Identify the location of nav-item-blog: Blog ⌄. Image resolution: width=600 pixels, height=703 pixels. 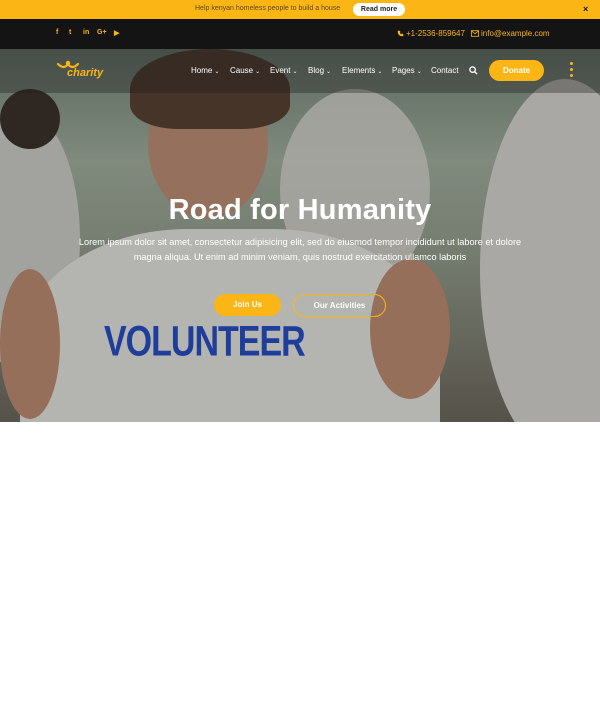
(319, 70).